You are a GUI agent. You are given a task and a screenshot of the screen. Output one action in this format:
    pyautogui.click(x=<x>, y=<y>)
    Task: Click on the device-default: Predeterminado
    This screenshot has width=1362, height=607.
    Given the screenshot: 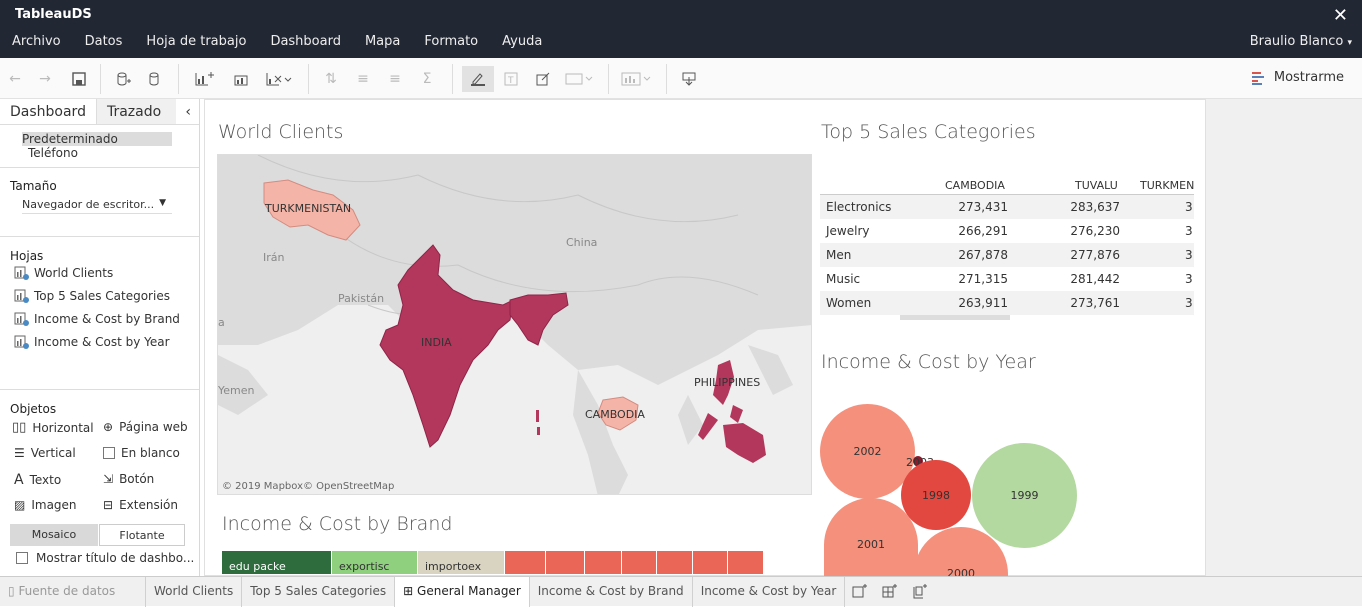 What is the action you would take?
    pyautogui.click(x=97, y=139)
    